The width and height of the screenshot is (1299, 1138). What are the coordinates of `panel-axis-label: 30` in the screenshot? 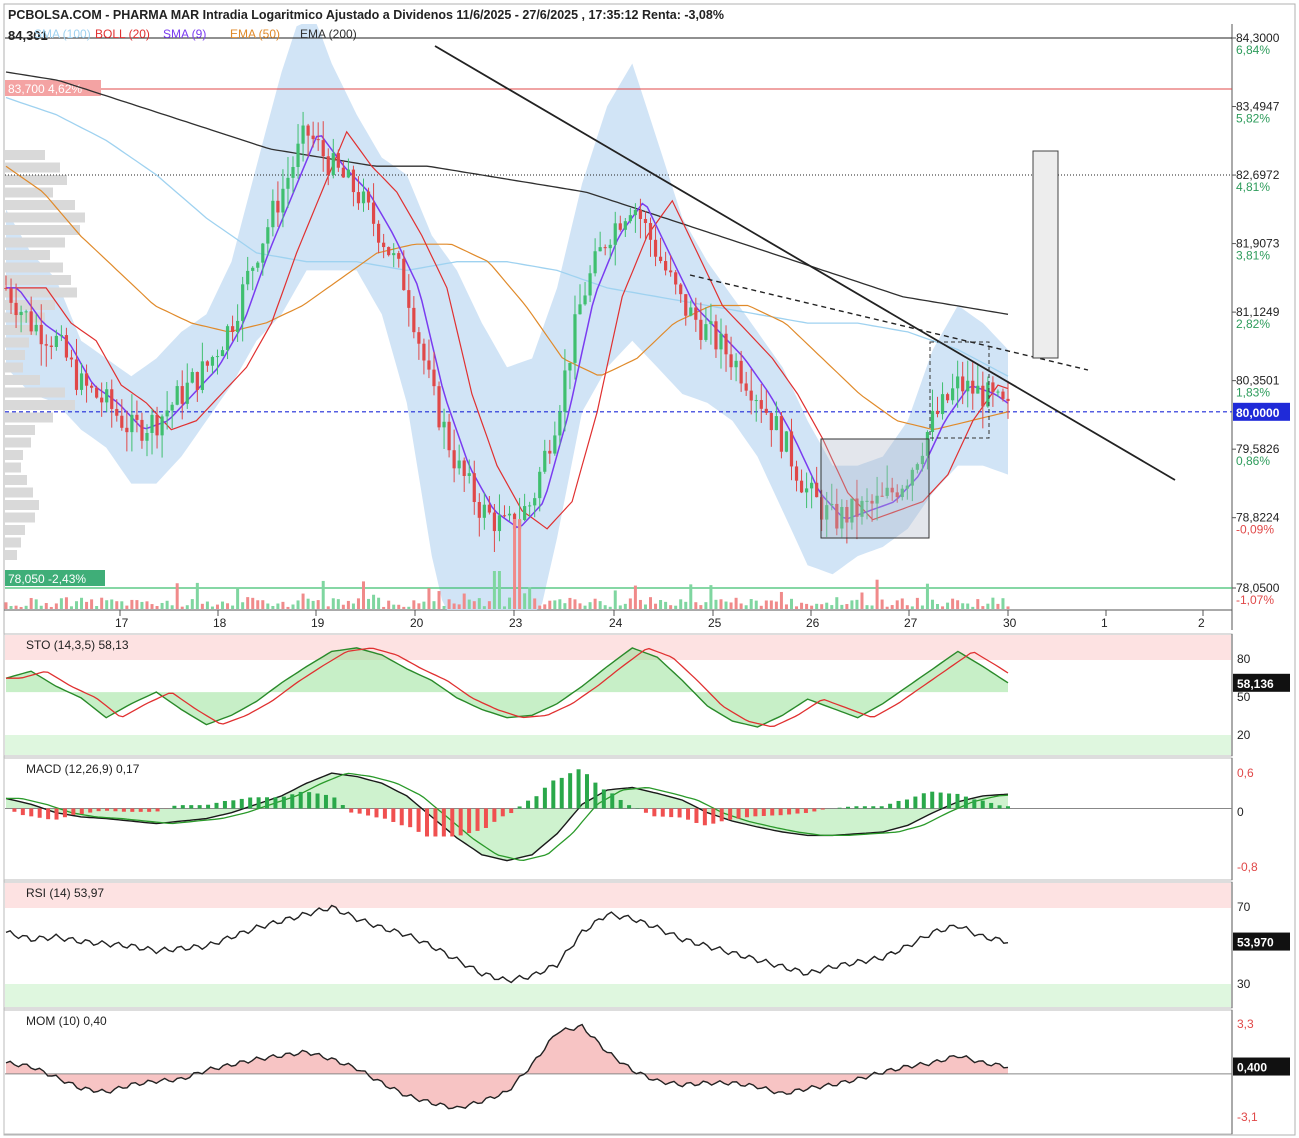 It's located at (1244, 984).